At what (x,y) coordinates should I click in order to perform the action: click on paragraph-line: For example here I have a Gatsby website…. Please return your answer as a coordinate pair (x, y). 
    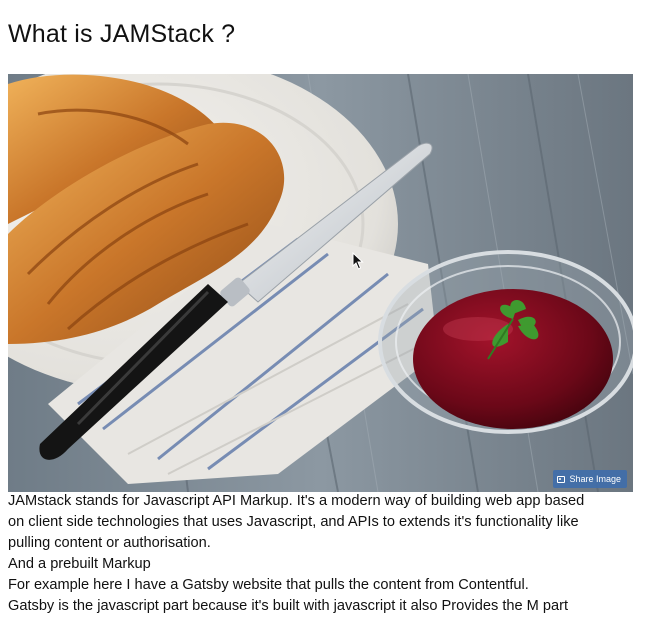
    Looking at the image, I should click on (268, 585).